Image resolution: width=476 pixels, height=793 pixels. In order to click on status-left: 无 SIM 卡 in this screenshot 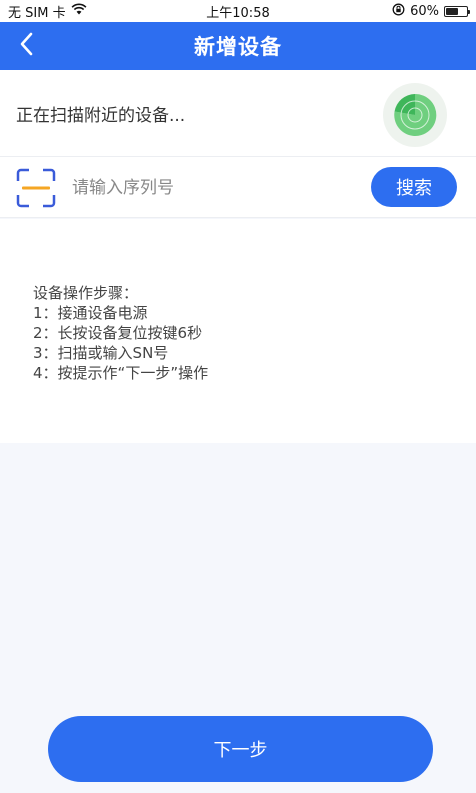, I will do `click(47, 11)`.